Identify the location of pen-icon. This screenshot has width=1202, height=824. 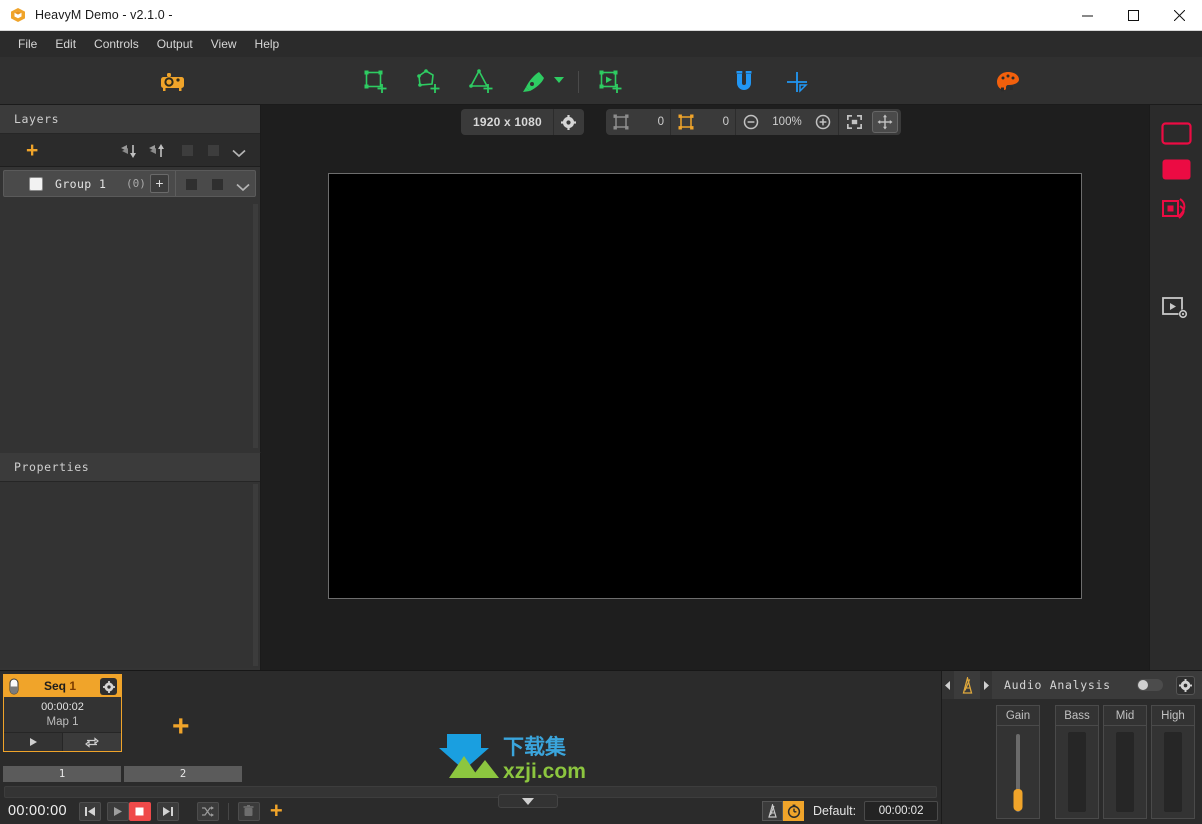
(534, 82).